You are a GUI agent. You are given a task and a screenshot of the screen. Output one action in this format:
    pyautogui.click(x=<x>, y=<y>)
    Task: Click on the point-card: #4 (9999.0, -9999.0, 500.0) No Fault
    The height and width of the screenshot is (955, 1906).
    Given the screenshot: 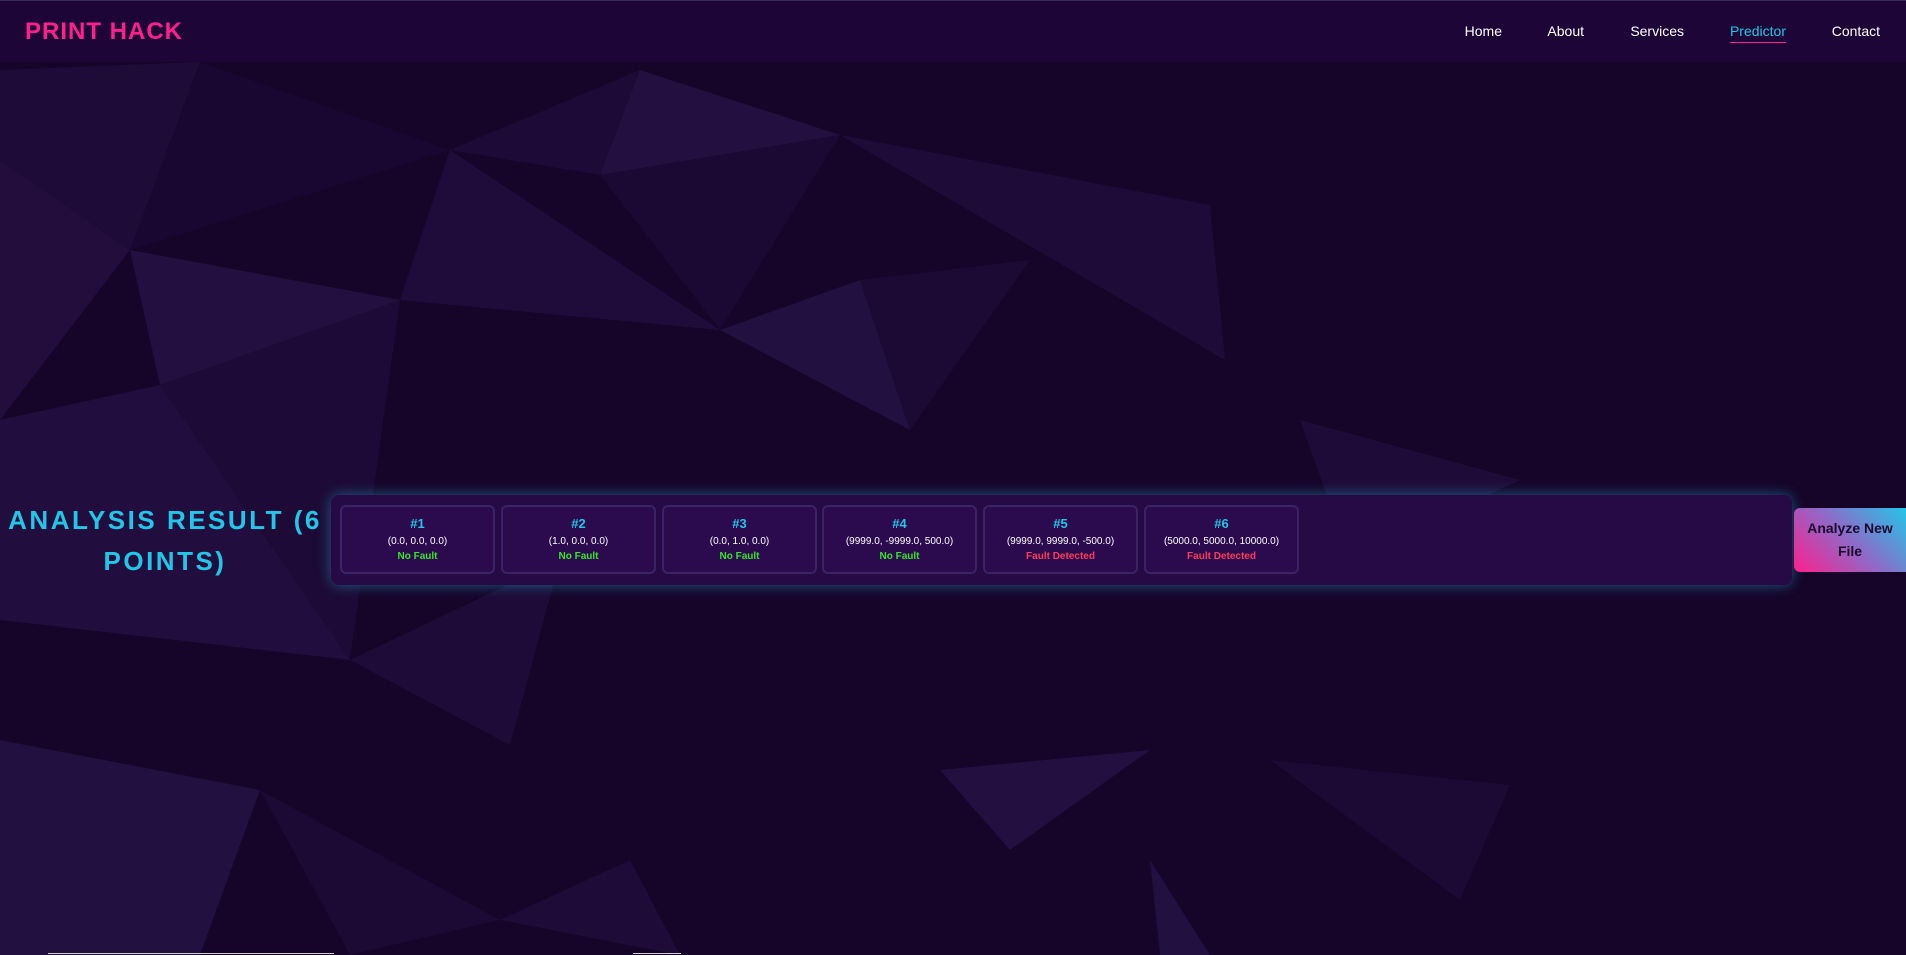 What is the action you would take?
    pyautogui.click(x=899, y=539)
    